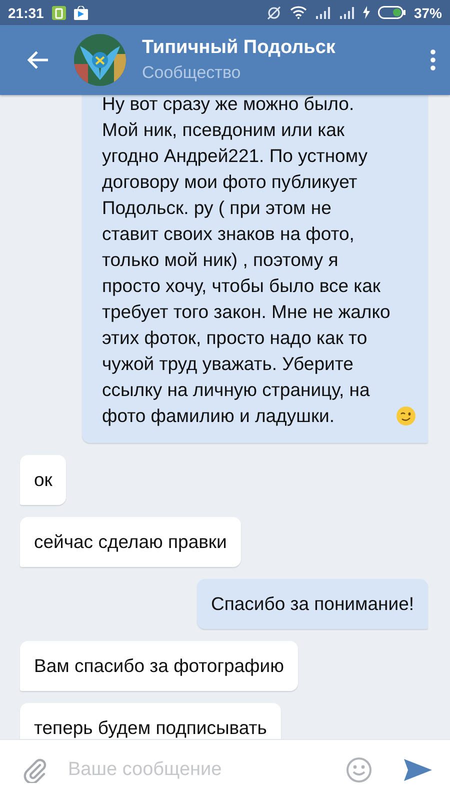 Image resolution: width=450 pixels, height=800 pixels. Describe the element at coordinates (100, 60) in the screenshot. I see `avatar-icon` at that location.